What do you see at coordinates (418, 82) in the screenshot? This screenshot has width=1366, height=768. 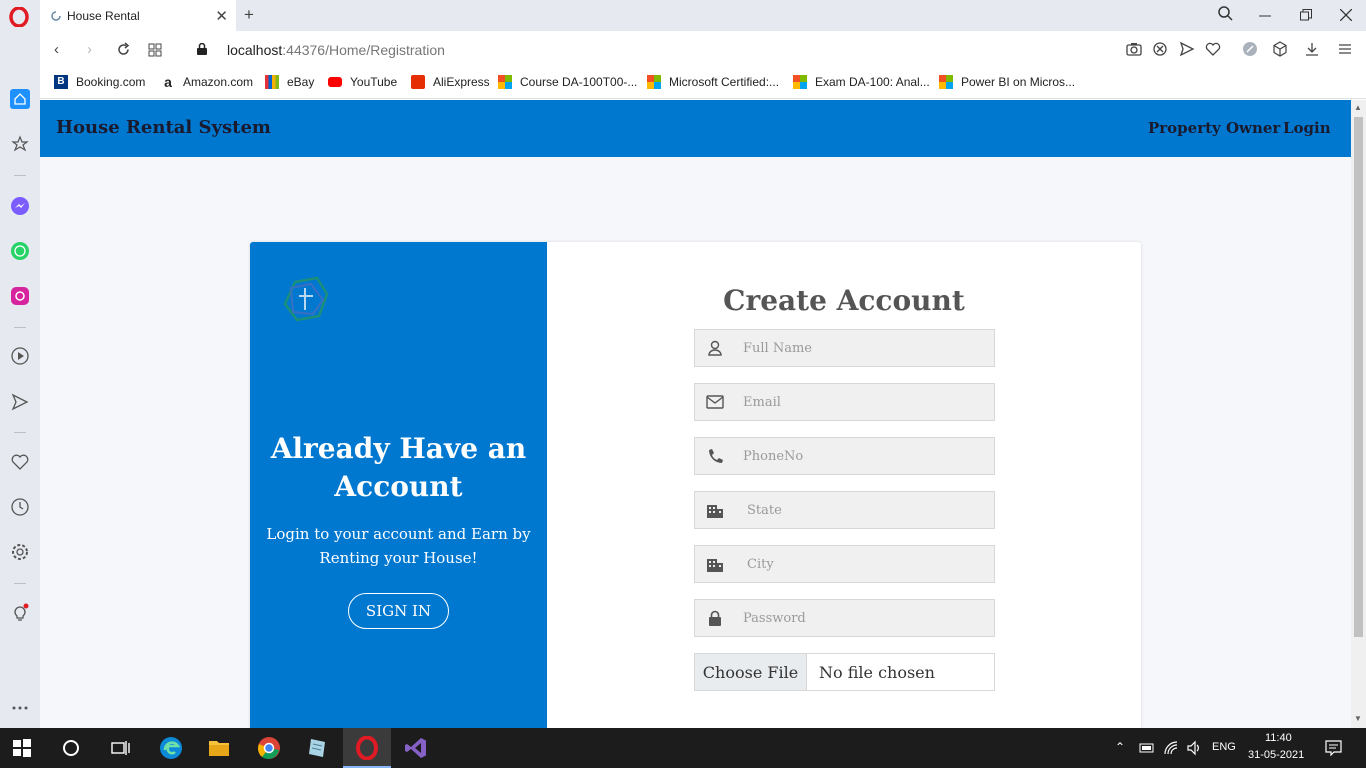 I see `aliexpress-icon` at bounding box center [418, 82].